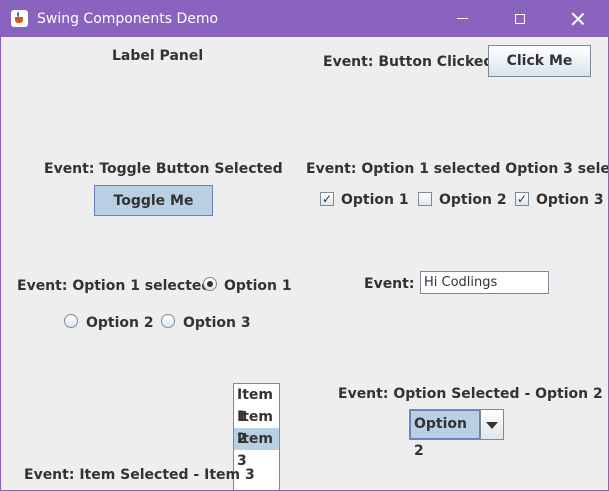 This screenshot has height=491, width=609. Describe the element at coordinates (445, 434) in the screenshot. I see `combo-selected-value: Option 2` at that location.